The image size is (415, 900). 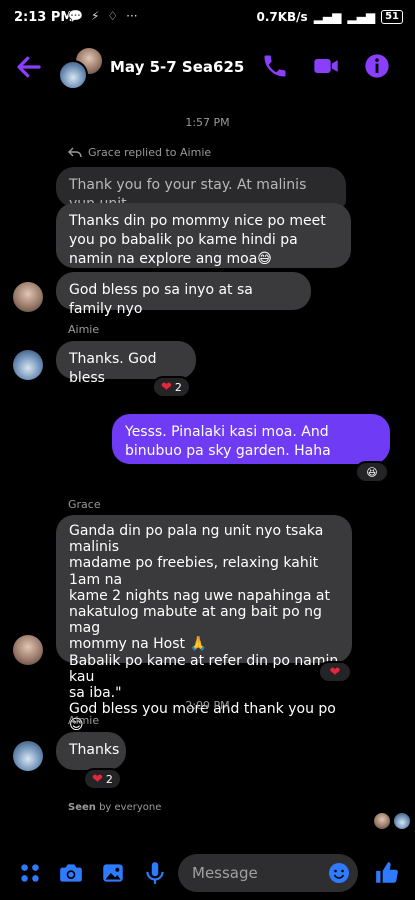 I want to click on timestamp: 2:09 PM, so click(x=207, y=705).